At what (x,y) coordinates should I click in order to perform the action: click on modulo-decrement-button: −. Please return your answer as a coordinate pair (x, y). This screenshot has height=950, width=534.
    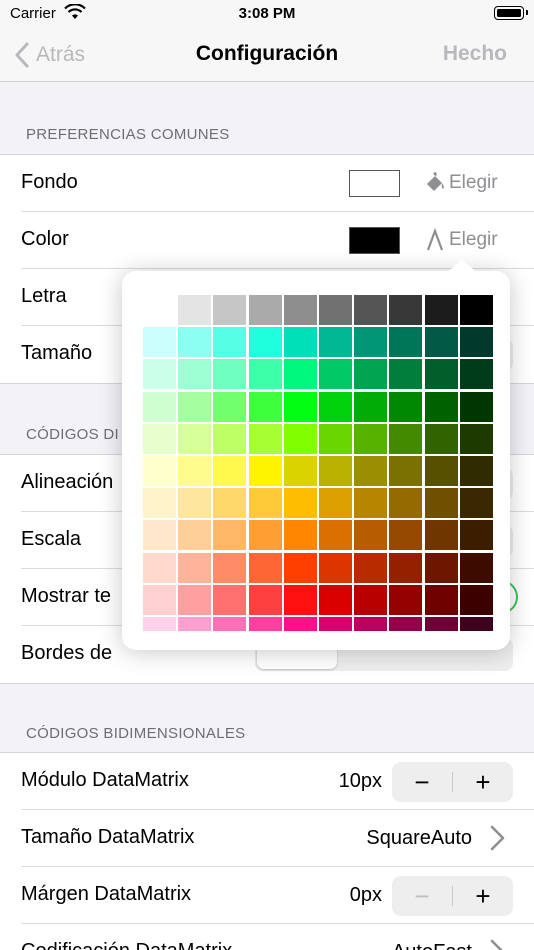
    Looking at the image, I should click on (422, 782).